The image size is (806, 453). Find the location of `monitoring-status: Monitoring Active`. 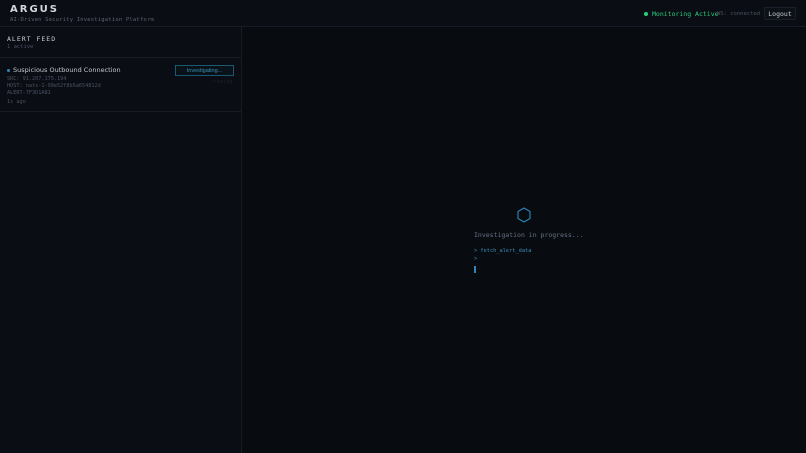

monitoring-status: Monitoring Active is located at coordinates (681, 14).